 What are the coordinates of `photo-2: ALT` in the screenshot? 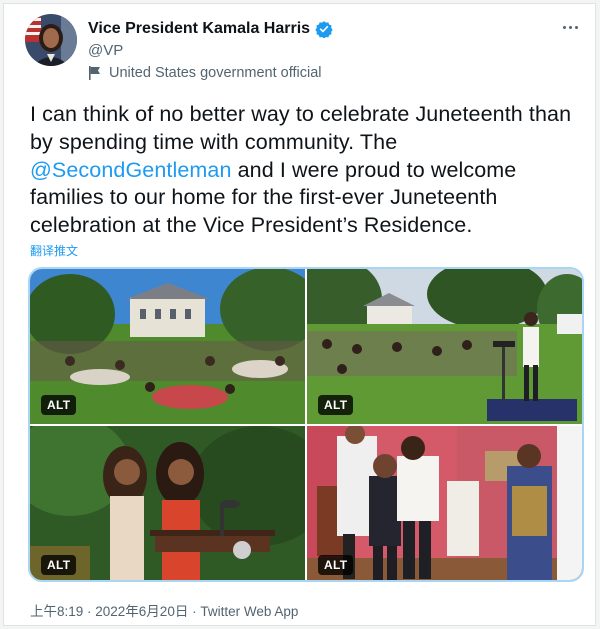 It's located at (444, 346).